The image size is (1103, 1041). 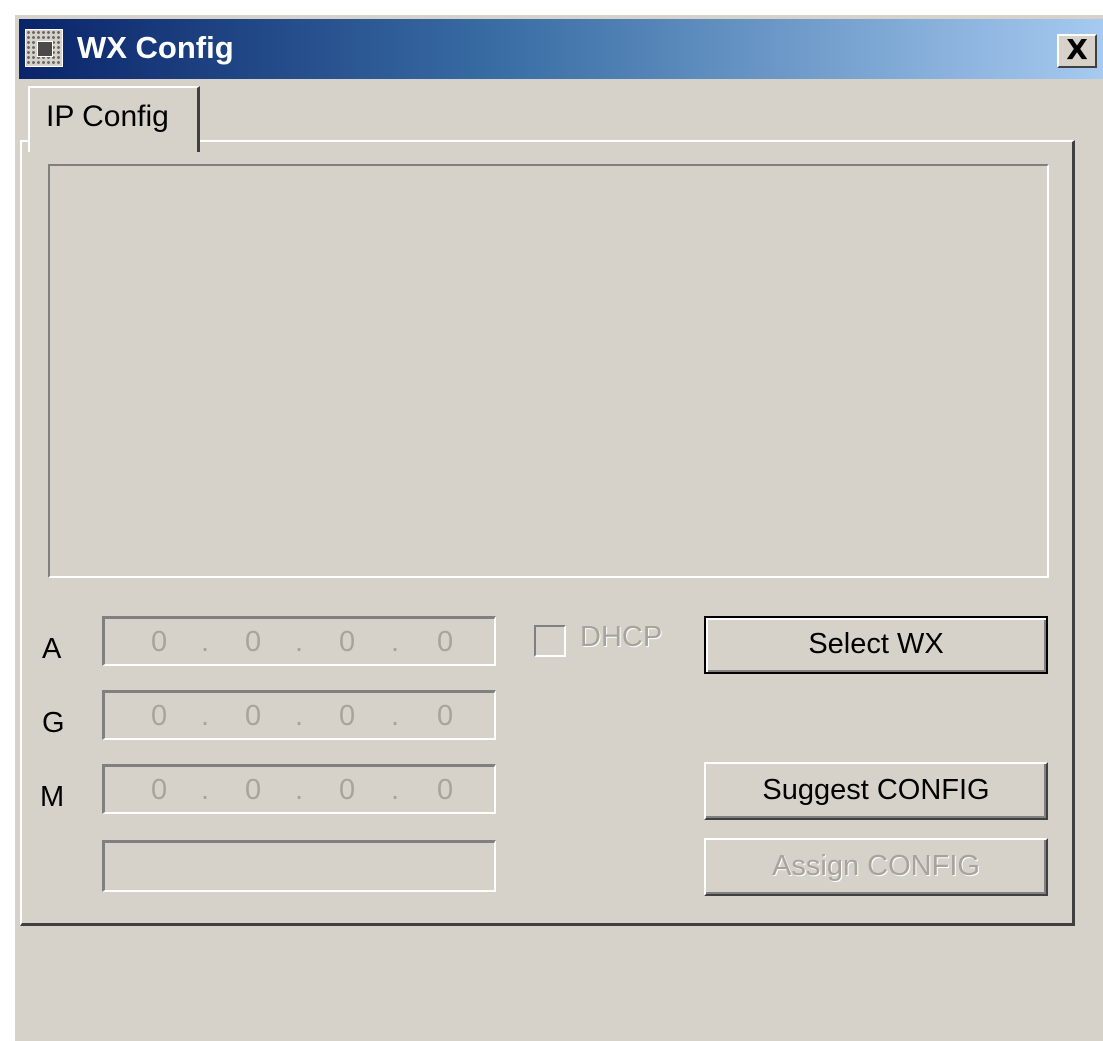 What do you see at coordinates (621, 637) in the screenshot?
I see `dhcp-label: DHCP` at bounding box center [621, 637].